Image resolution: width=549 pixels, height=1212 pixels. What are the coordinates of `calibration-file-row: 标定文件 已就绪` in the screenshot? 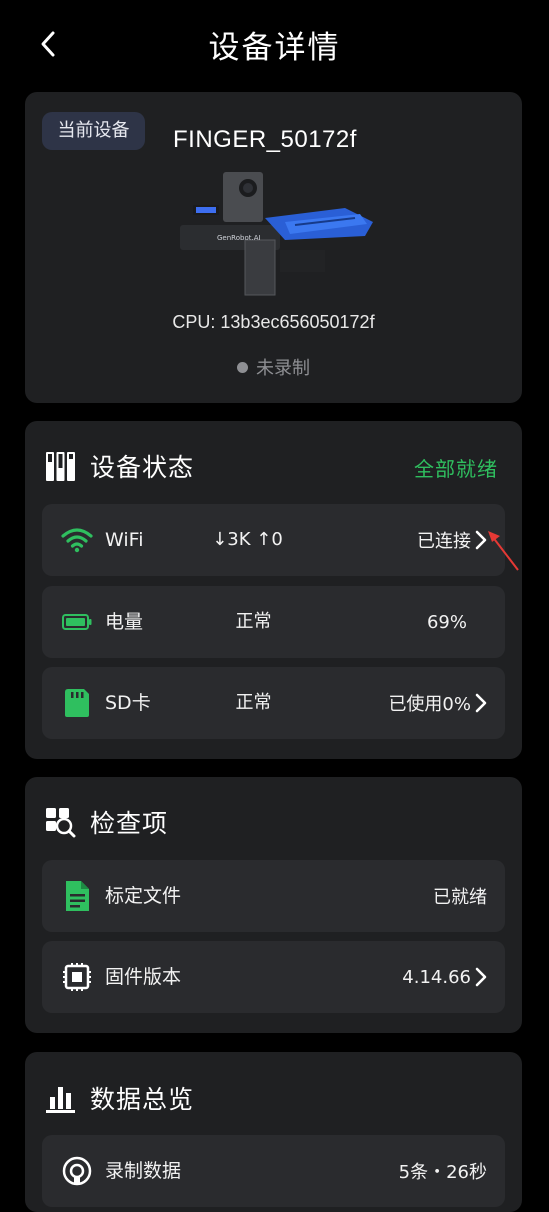 It's located at (273, 896).